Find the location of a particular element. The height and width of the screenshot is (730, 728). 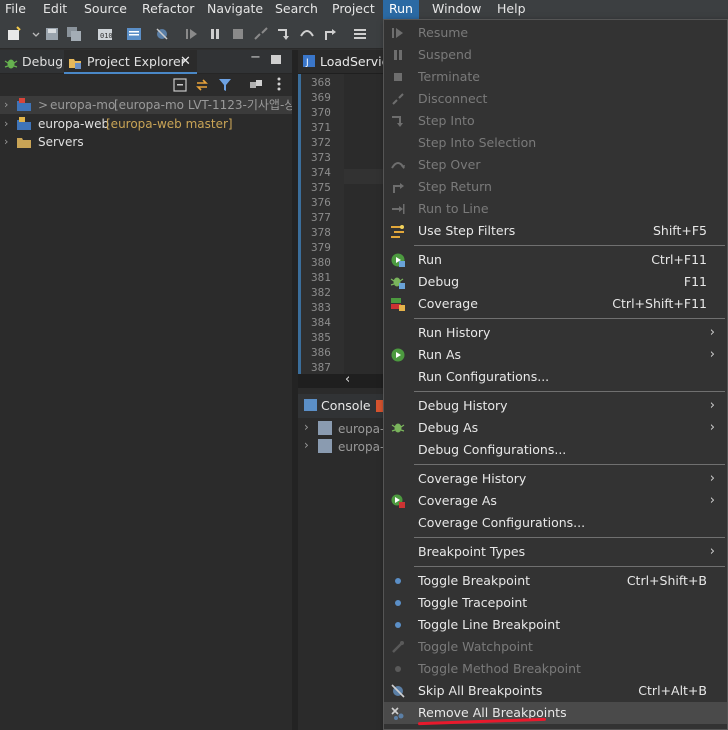

menu-item-use-step-filters: Use Step Filters Shift+F5 is located at coordinates (555, 231).